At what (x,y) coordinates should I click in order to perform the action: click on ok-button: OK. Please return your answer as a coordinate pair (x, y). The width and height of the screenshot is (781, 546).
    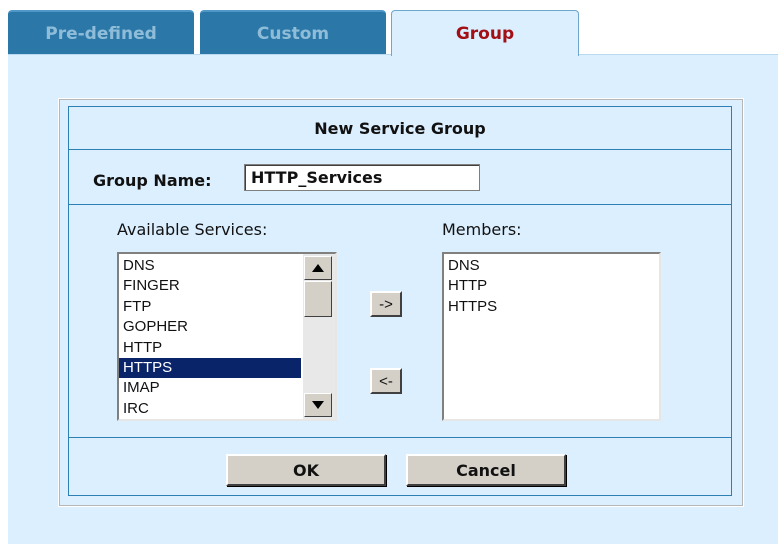
    Looking at the image, I should click on (306, 470).